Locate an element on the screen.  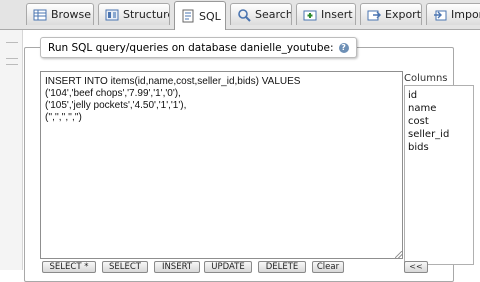
tab-browse: Browse is located at coordinates (60, 14).